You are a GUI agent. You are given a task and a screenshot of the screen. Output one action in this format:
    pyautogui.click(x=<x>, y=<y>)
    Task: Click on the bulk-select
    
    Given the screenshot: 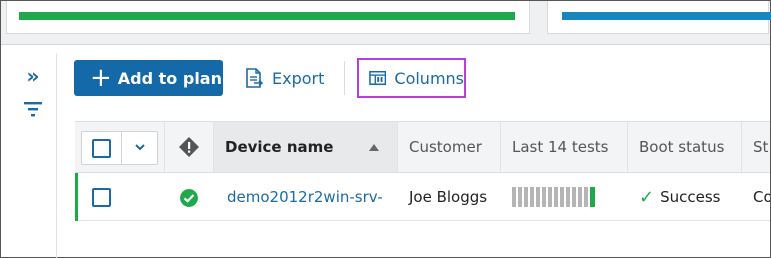 What is the action you would take?
    pyautogui.click(x=119, y=148)
    